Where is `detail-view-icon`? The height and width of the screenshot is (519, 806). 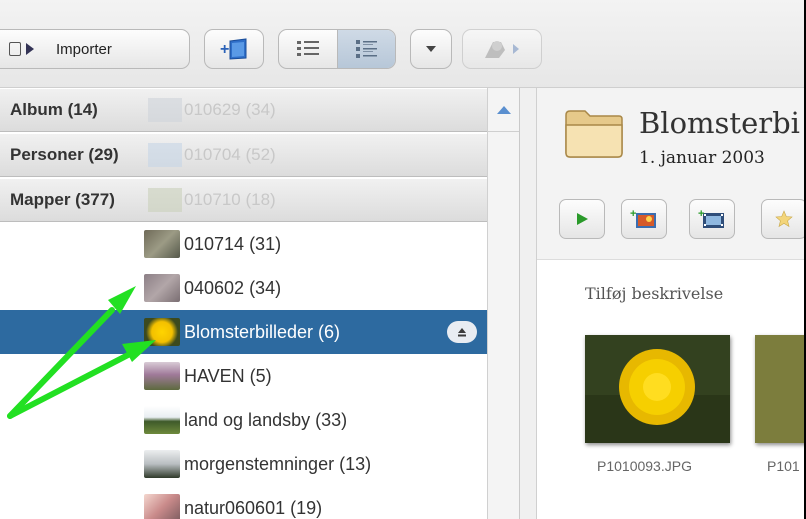 detail-view-icon is located at coordinates (366, 49).